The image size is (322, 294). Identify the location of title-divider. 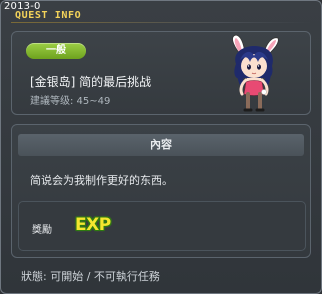
(161, 22).